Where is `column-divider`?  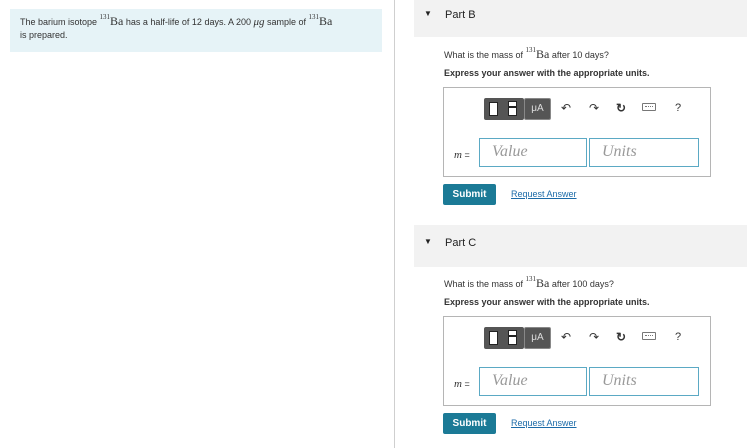
column-divider is located at coordinates (394, 224).